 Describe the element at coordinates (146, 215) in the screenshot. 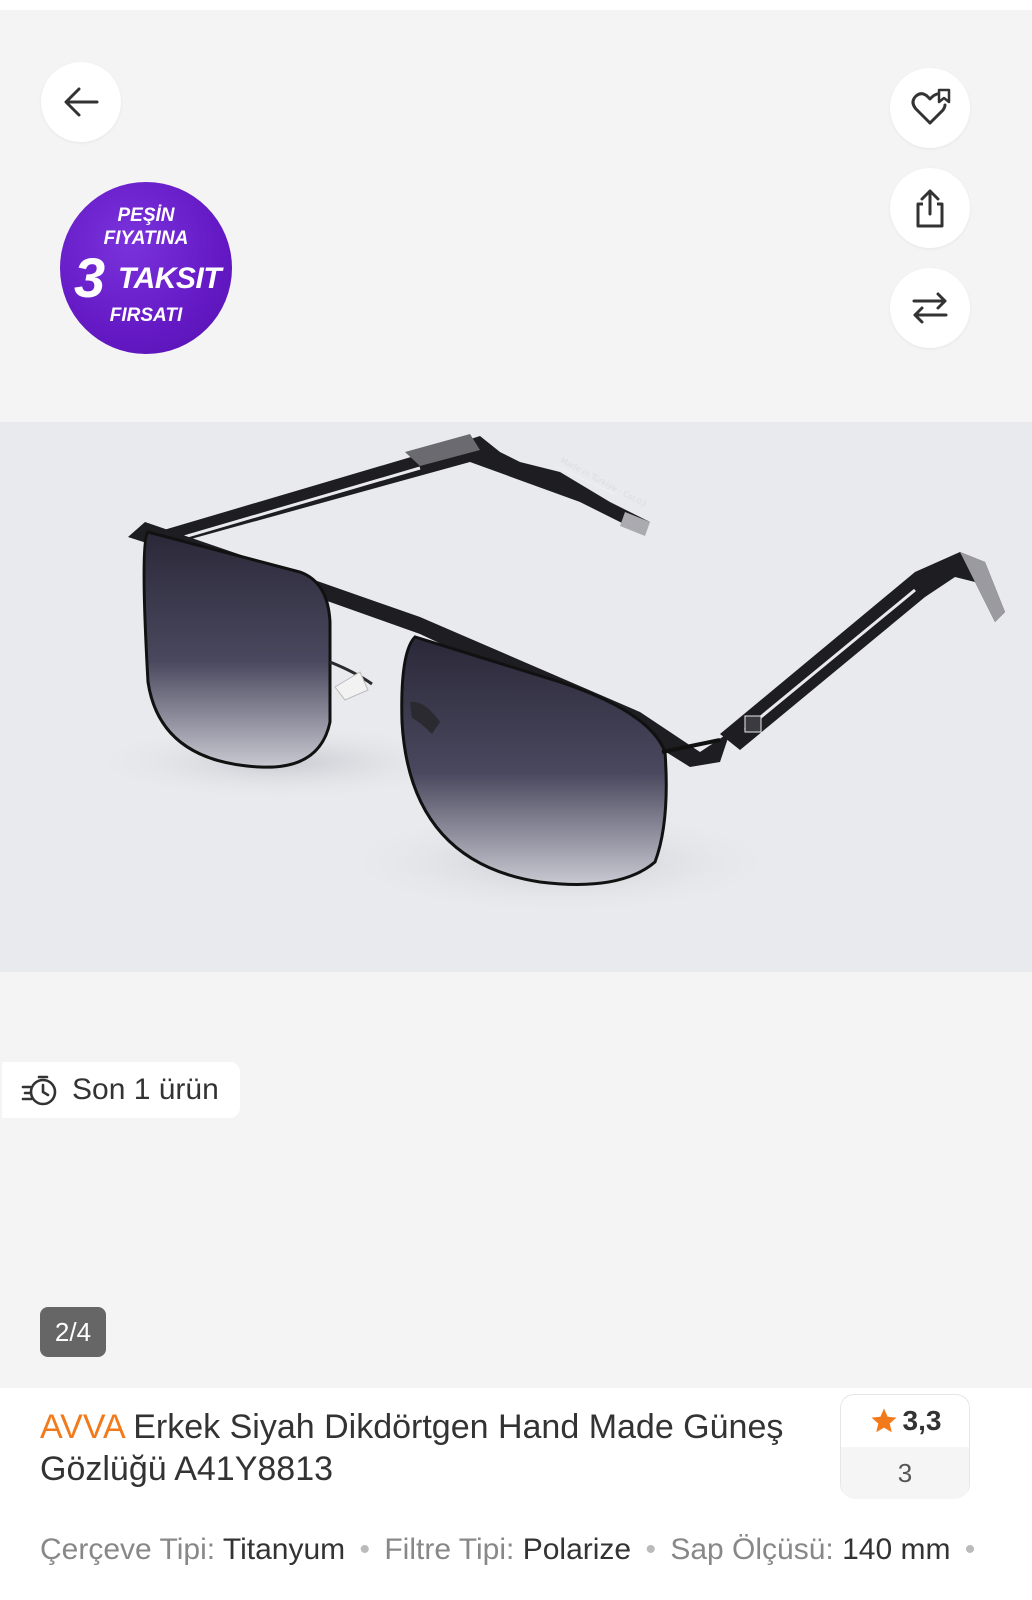

I see `promo-line-1: PEŞİN` at that location.